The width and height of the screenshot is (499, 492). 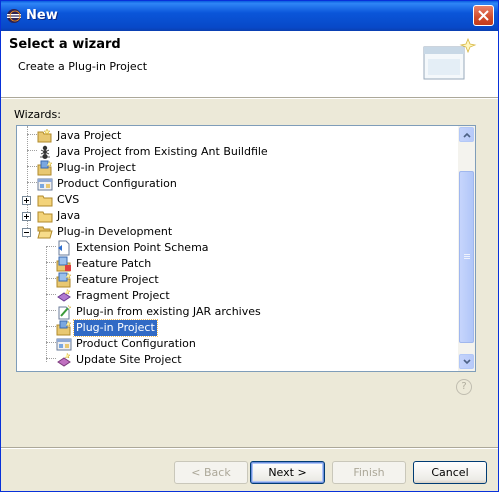 What do you see at coordinates (450, 58) in the screenshot?
I see `new-wizard-banner-icon` at bounding box center [450, 58].